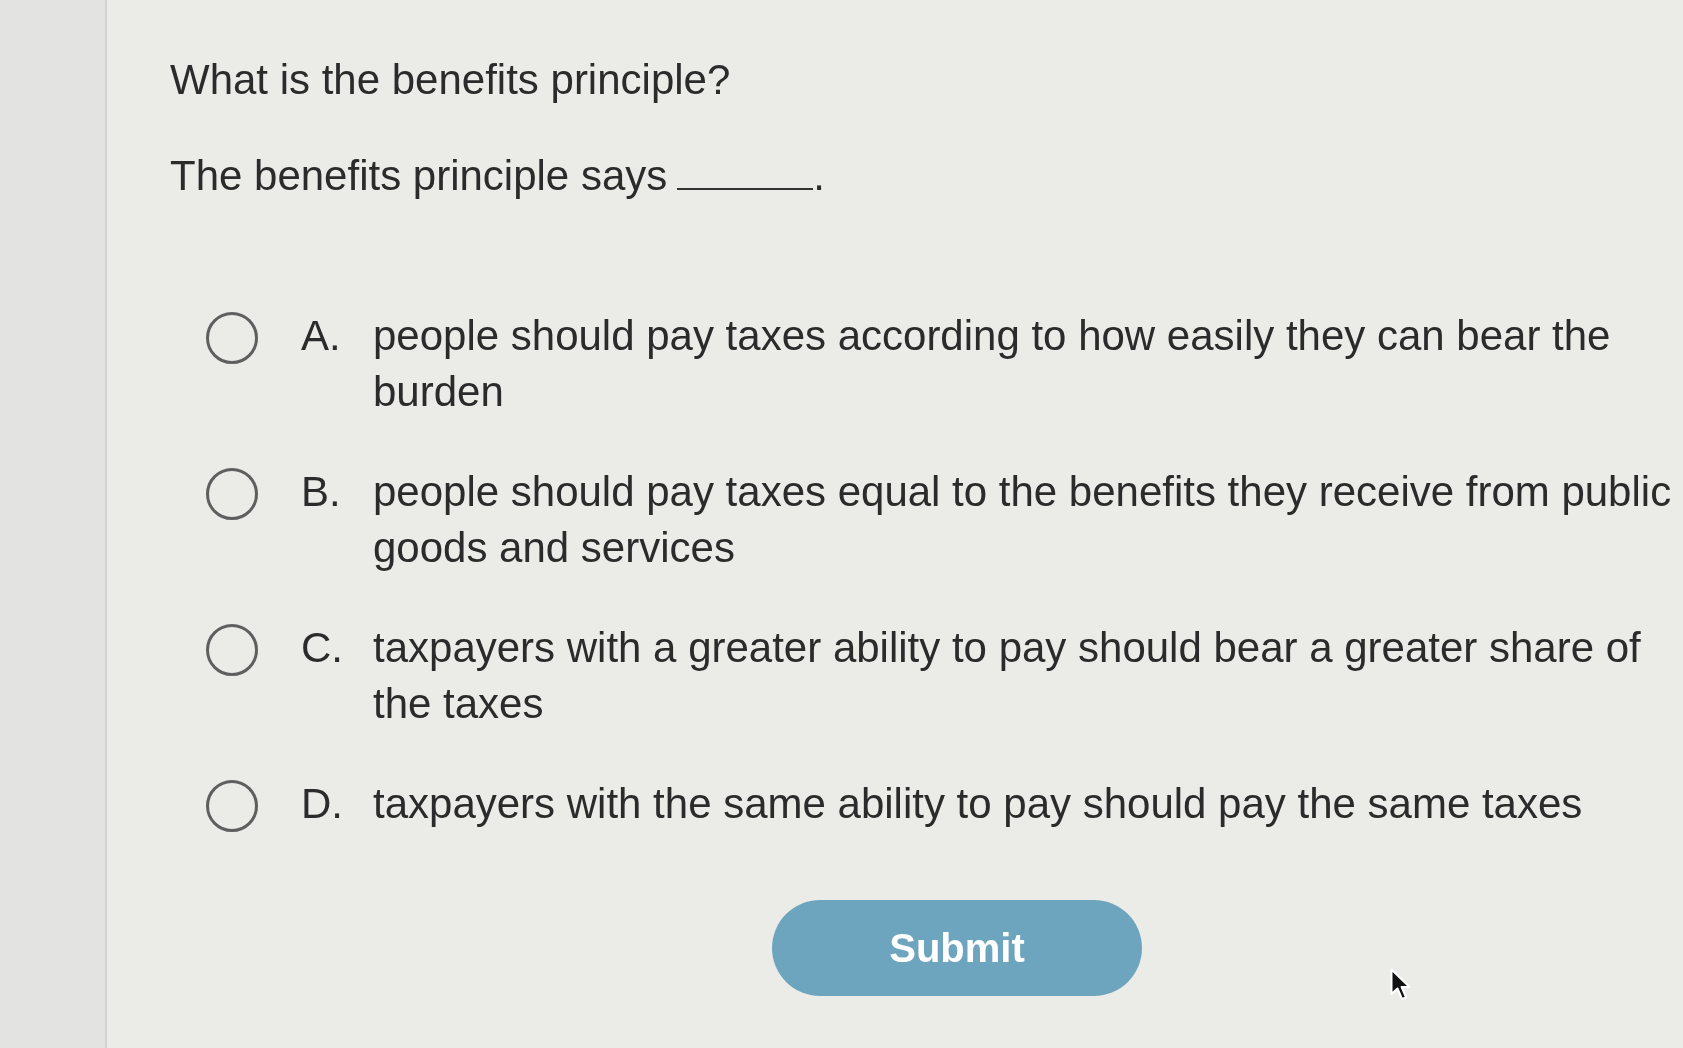 The height and width of the screenshot is (1048, 1683). What do you see at coordinates (451, 80) in the screenshot?
I see `question-title: What is the benefits principle?` at bounding box center [451, 80].